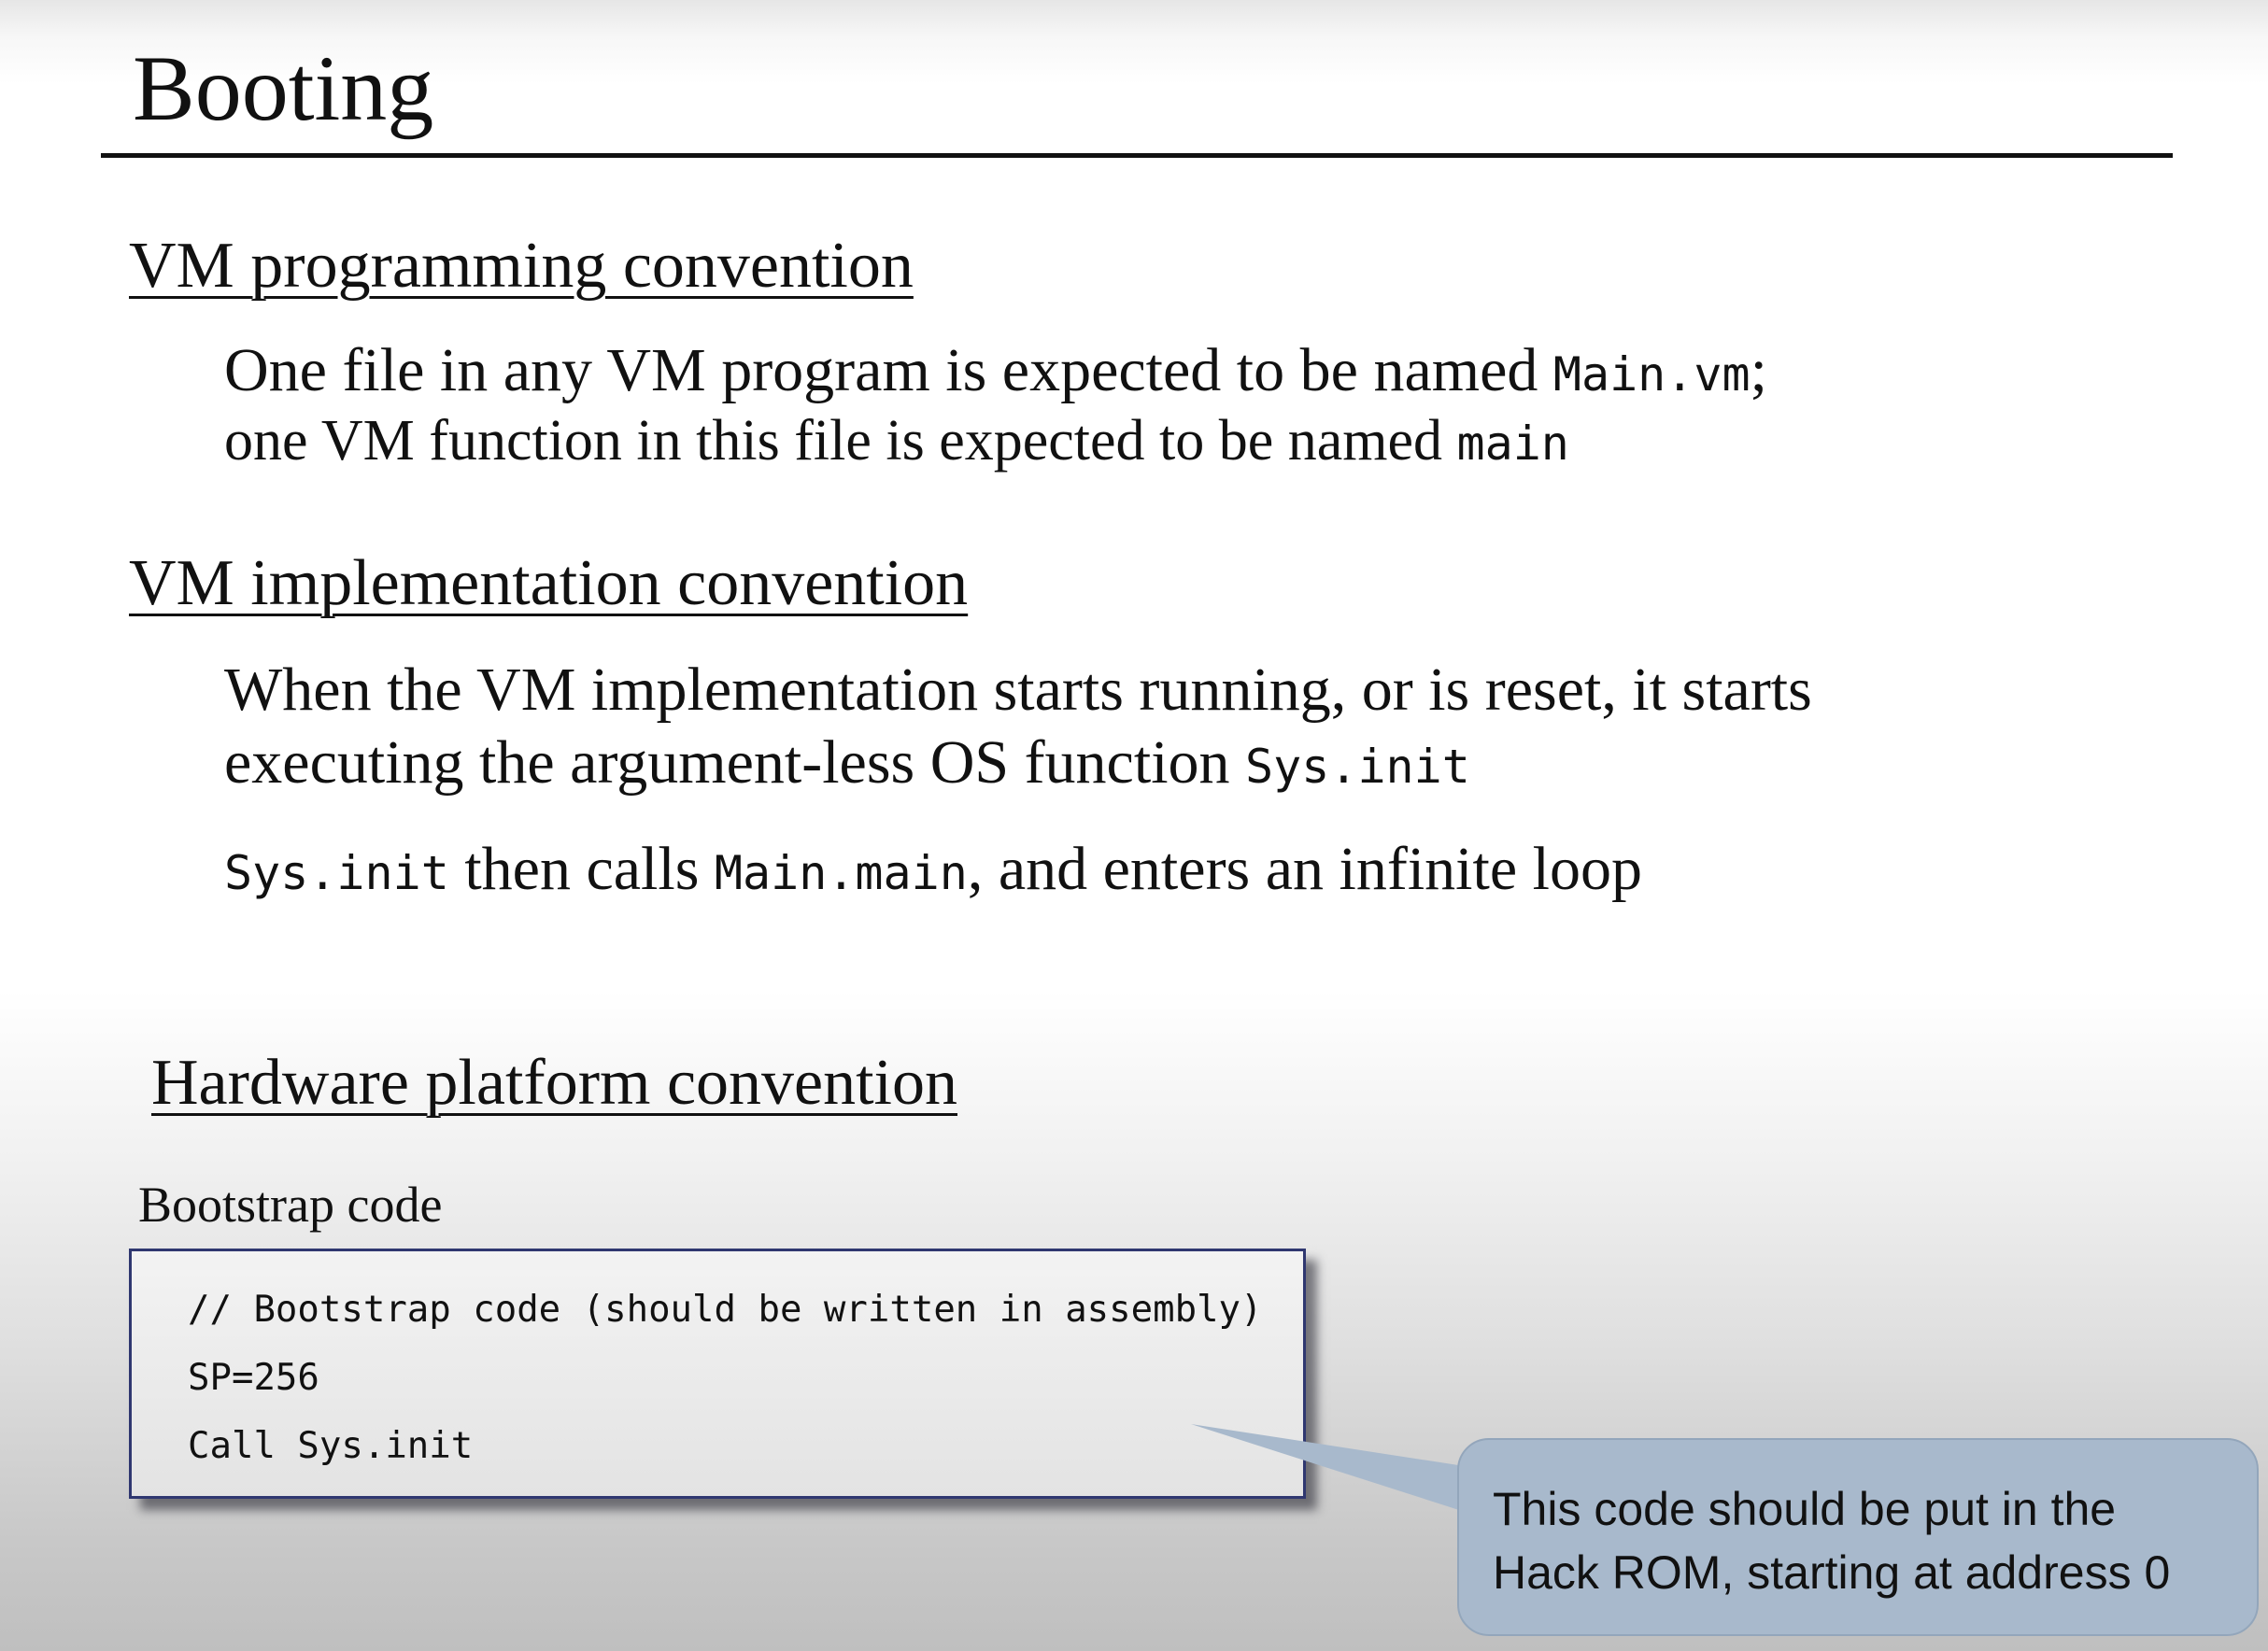 Image resolution: width=2268 pixels, height=1651 pixels. What do you see at coordinates (336, 873) in the screenshot?
I see `sys-init-code-2: Sys.init` at bounding box center [336, 873].